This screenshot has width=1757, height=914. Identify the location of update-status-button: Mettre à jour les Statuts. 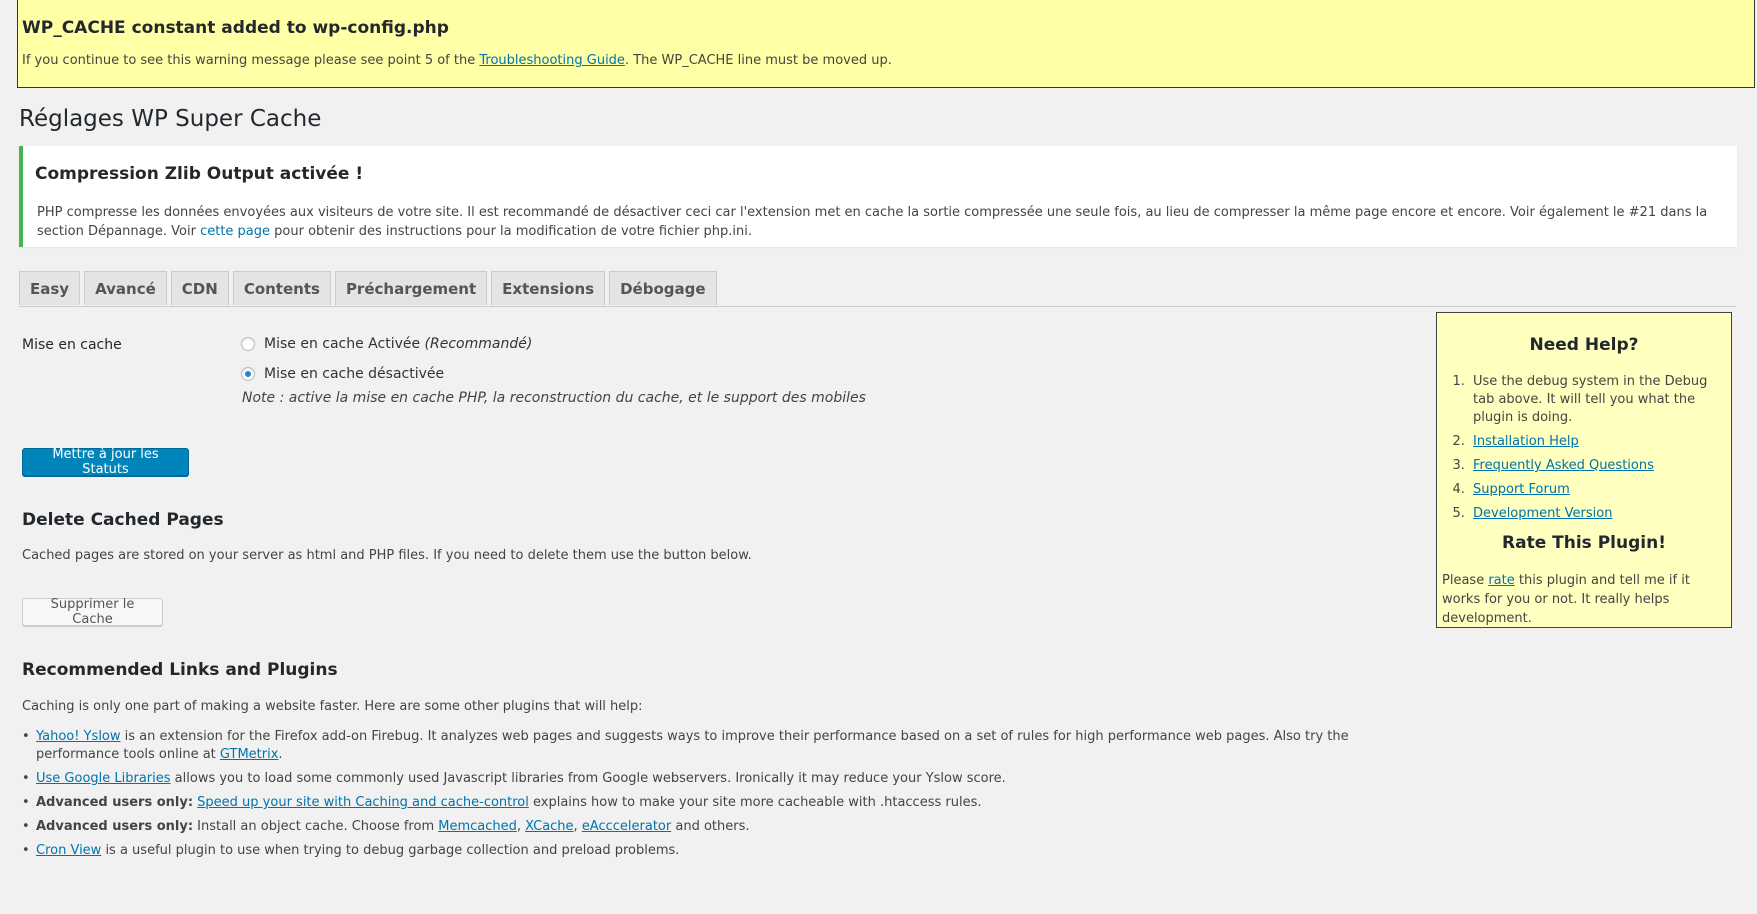
(105, 462).